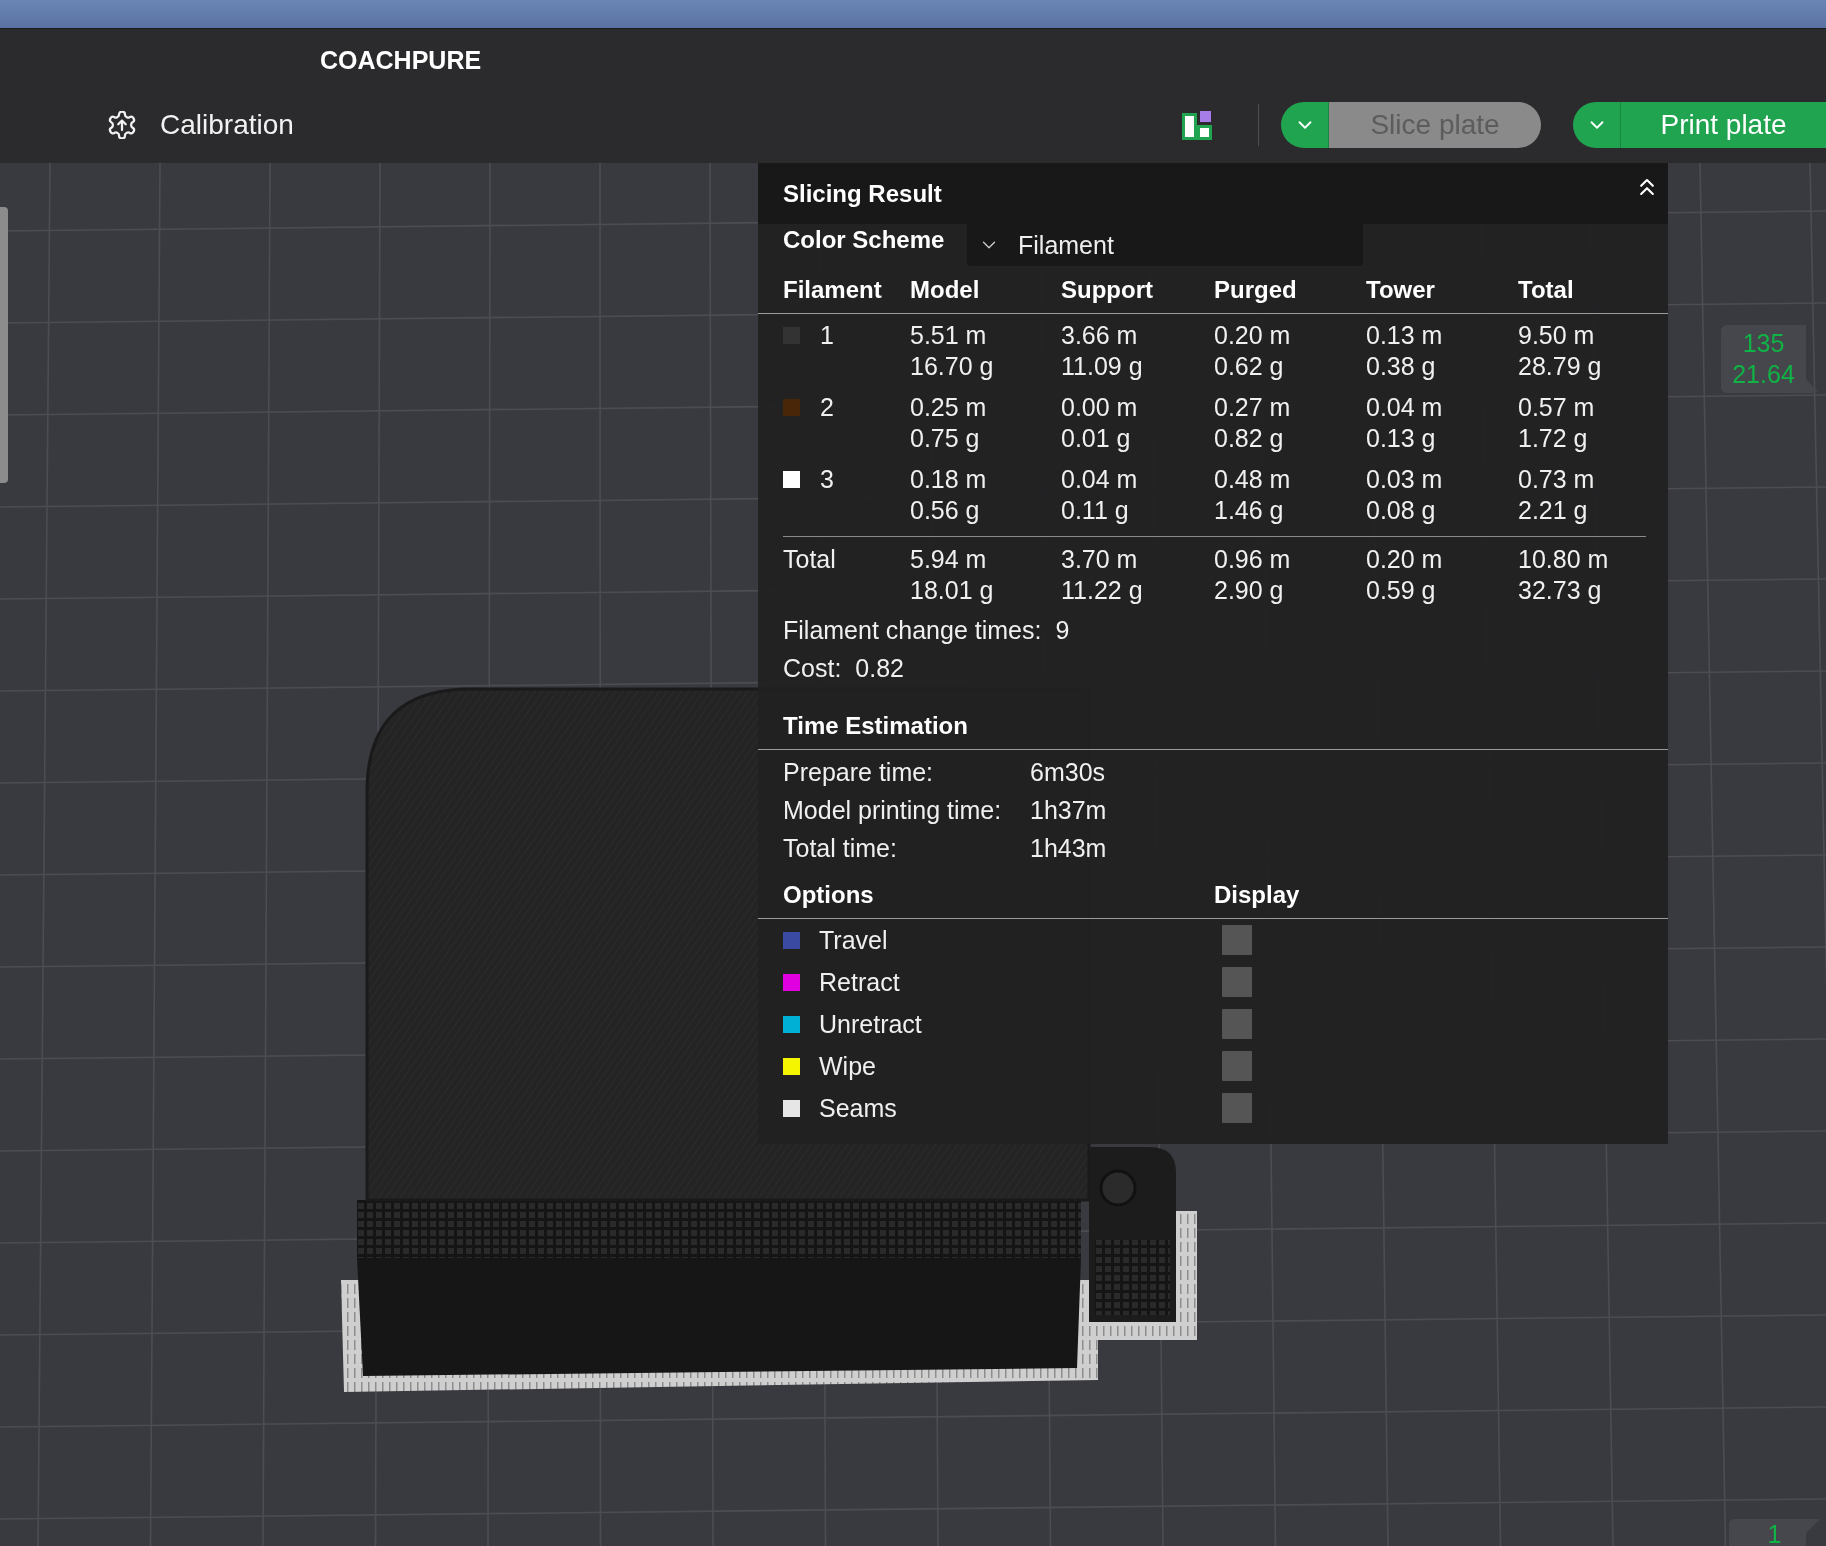 This screenshot has height=1546, width=1826. I want to click on column-header: Display, so click(1257, 895).